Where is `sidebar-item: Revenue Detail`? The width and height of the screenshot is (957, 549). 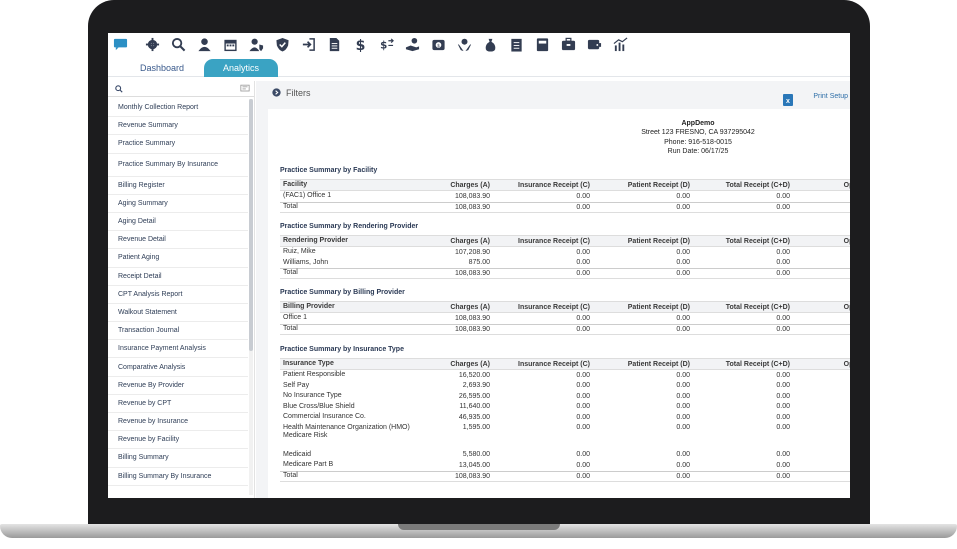
sidebar-item: Revenue Detail is located at coordinates (178, 240).